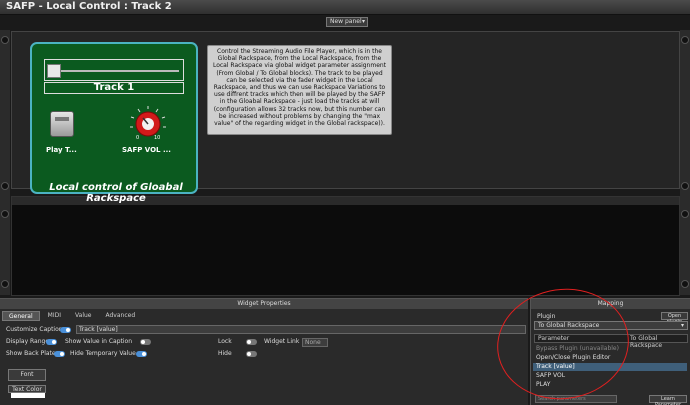 The width and height of the screenshot is (690, 405). What do you see at coordinates (157, 138) in the screenshot?
I see `knob-scale-max: 10` at bounding box center [157, 138].